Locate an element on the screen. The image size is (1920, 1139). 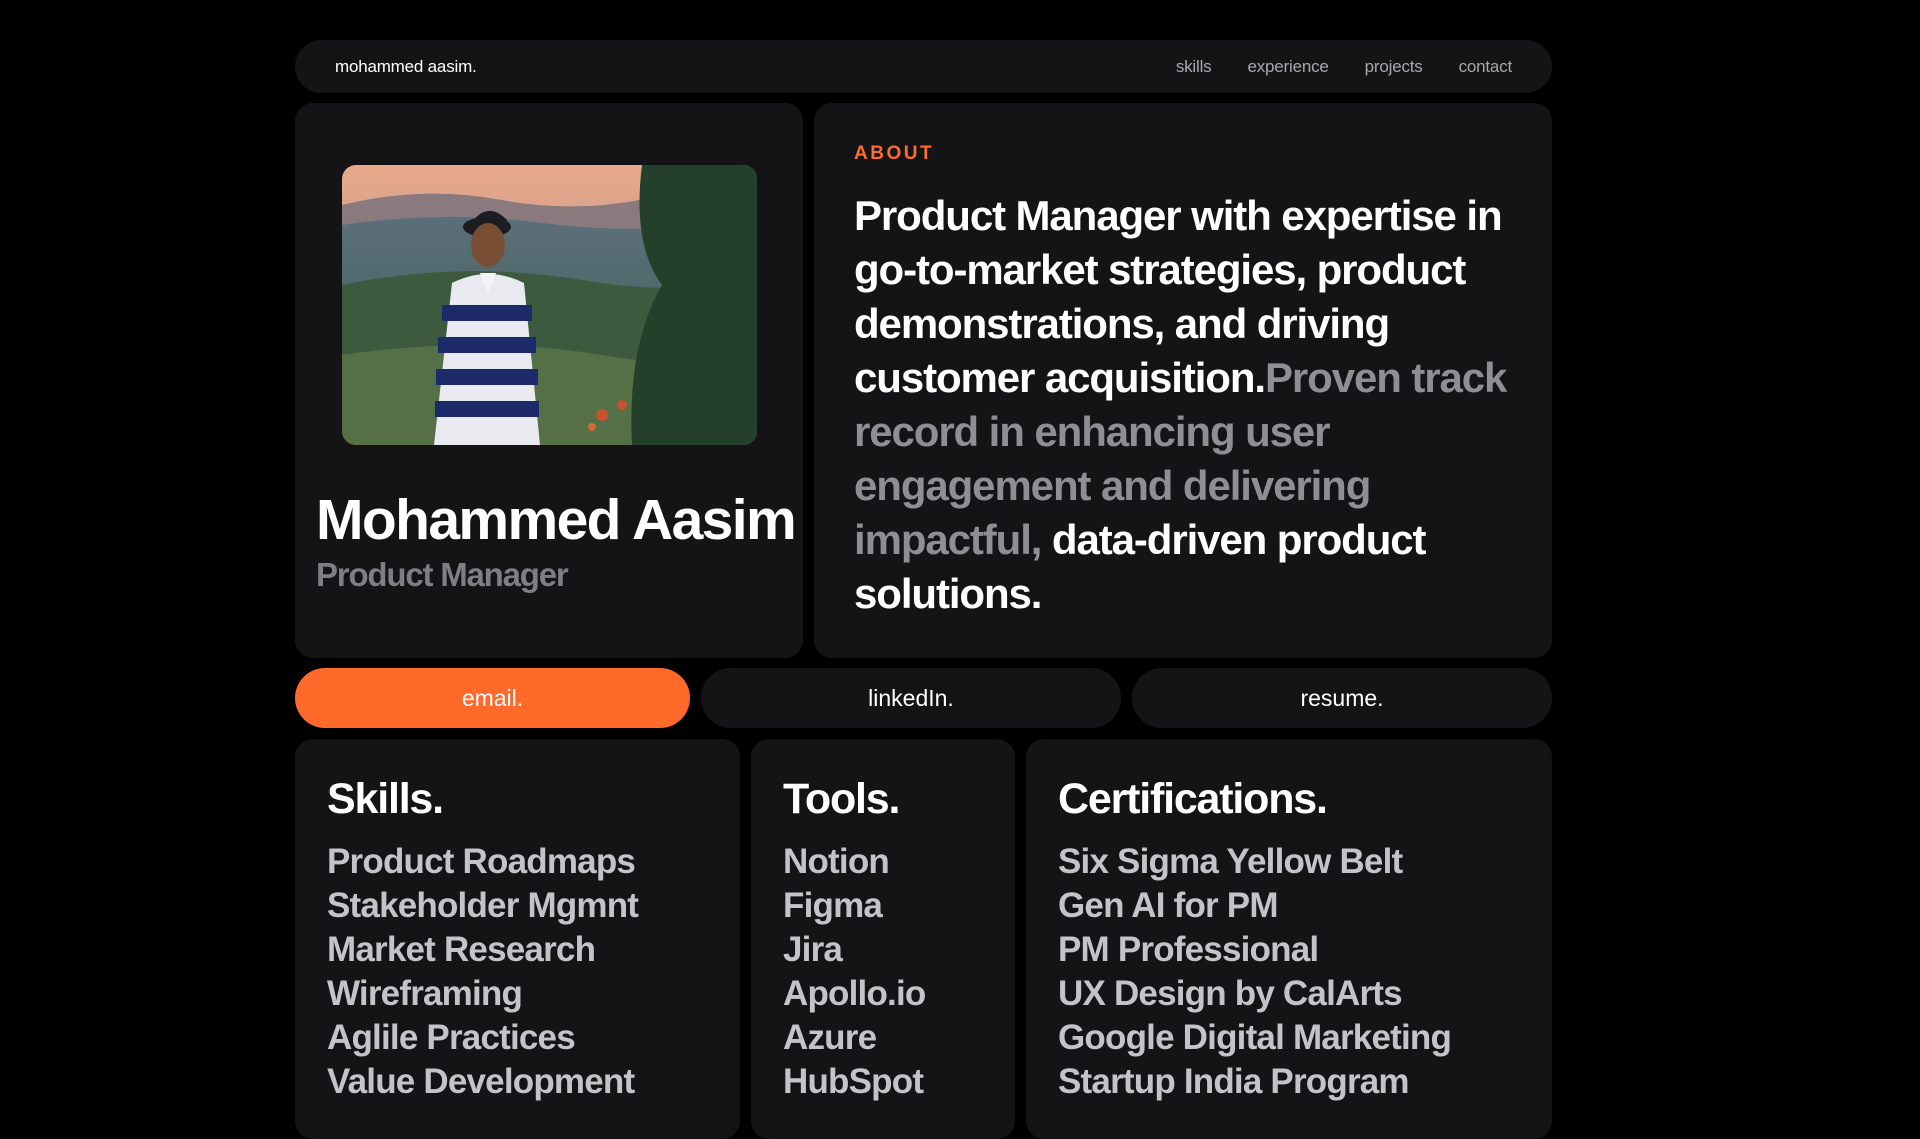
nav-link-experience: experience is located at coordinates (1287, 67).